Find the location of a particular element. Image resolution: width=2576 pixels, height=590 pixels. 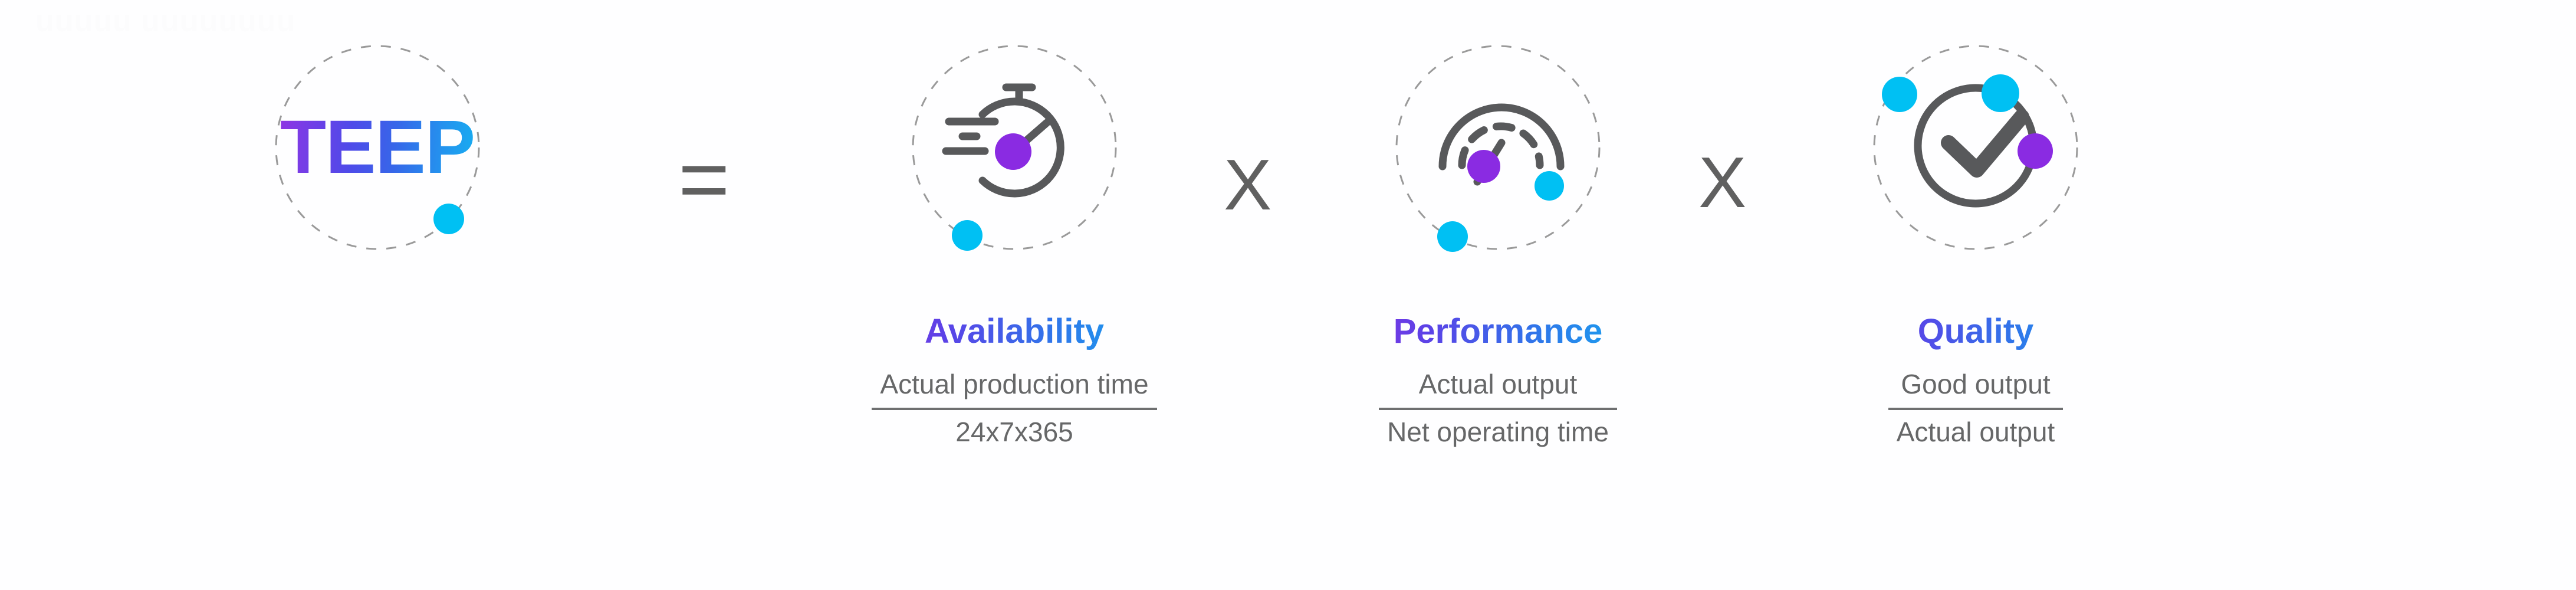

availability-denominator: 24x7x365 is located at coordinates (1014, 431).